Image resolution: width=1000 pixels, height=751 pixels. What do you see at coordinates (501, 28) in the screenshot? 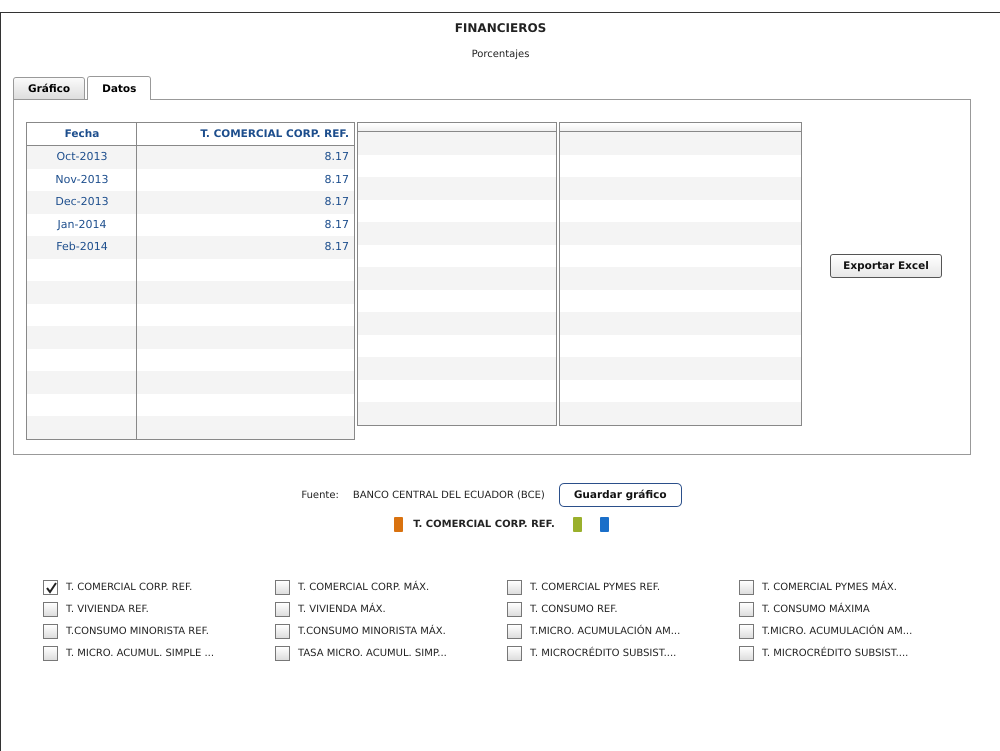
I see `page-title: FINANCIEROS` at bounding box center [501, 28].